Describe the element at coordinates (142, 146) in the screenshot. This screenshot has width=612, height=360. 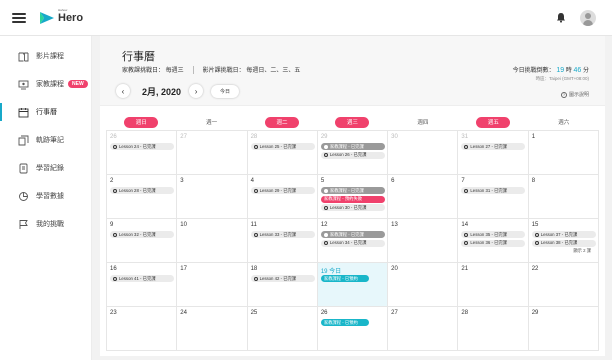
I see `calendar-event: Lesson 24 - 已完課` at that location.